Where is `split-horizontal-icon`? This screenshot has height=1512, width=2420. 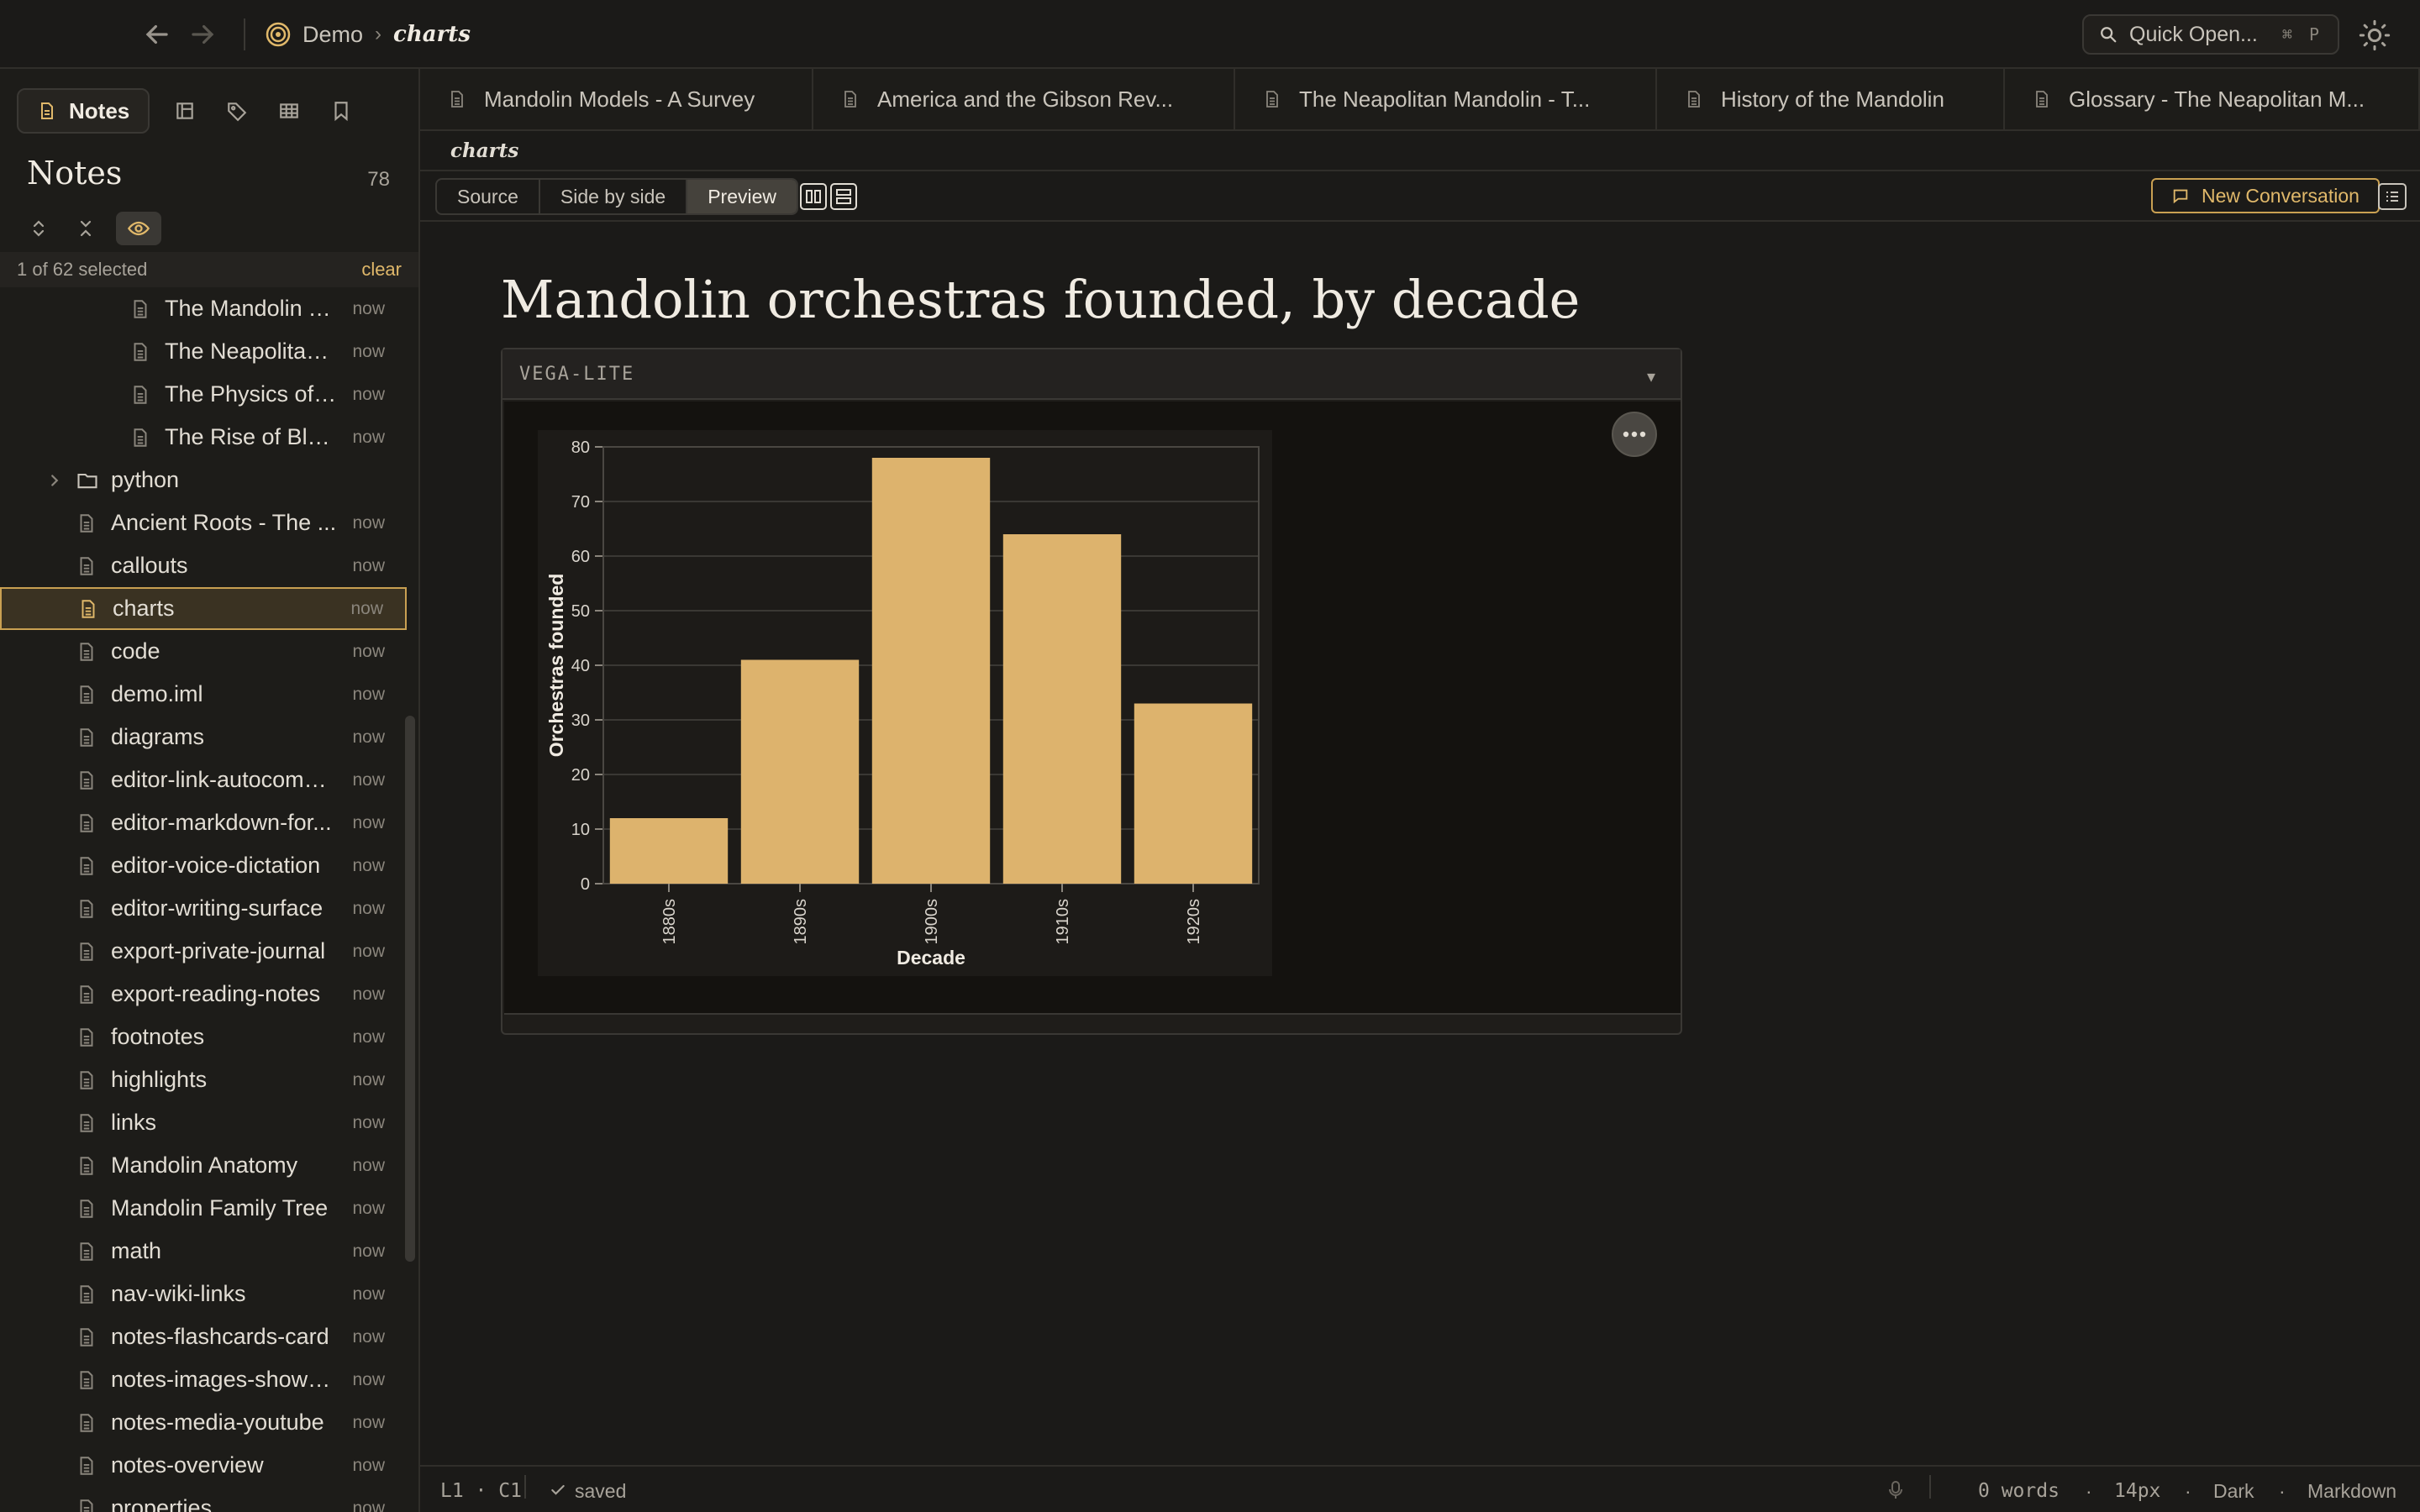
split-horizontal-icon is located at coordinates (843, 196).